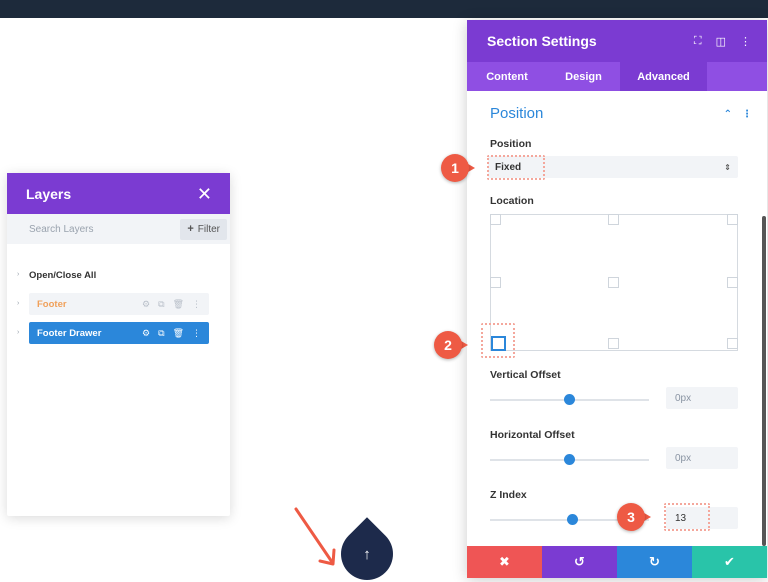 This screenshot has width=768, height=582. I want to click on close-icon: ✕, so click(204, 194).